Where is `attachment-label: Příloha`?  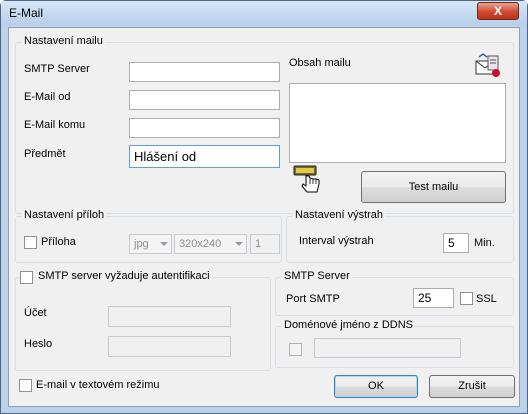 attachment-label: Příloha is located at coordinates (58, 242).